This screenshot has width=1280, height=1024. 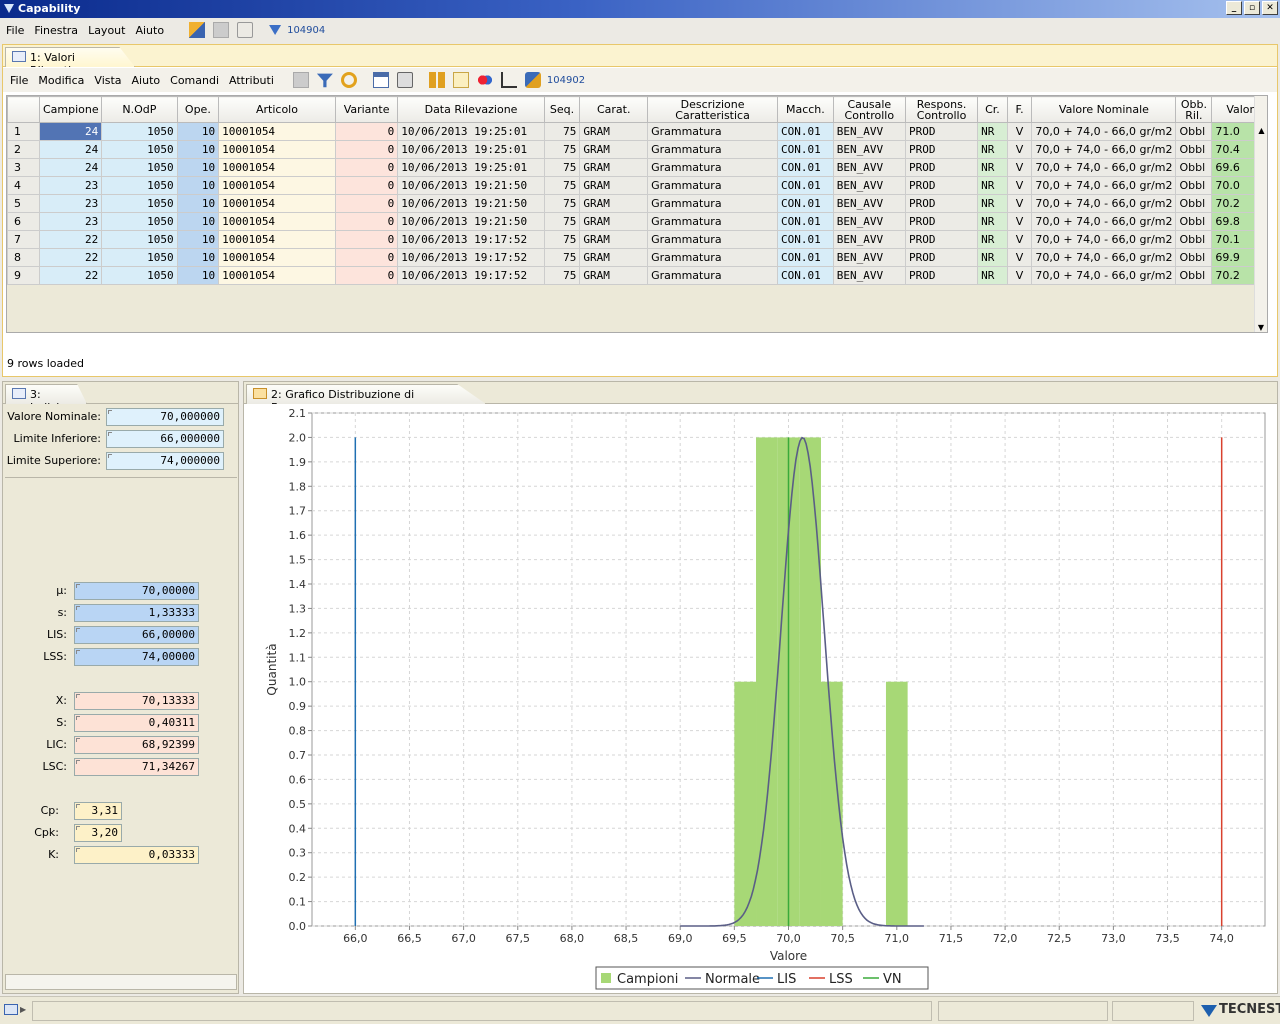 What do you see at coordinates (1194, 109) in the screenshot?
I see `col-header: Obb. Ril.` at bounding box center [1194, 109].